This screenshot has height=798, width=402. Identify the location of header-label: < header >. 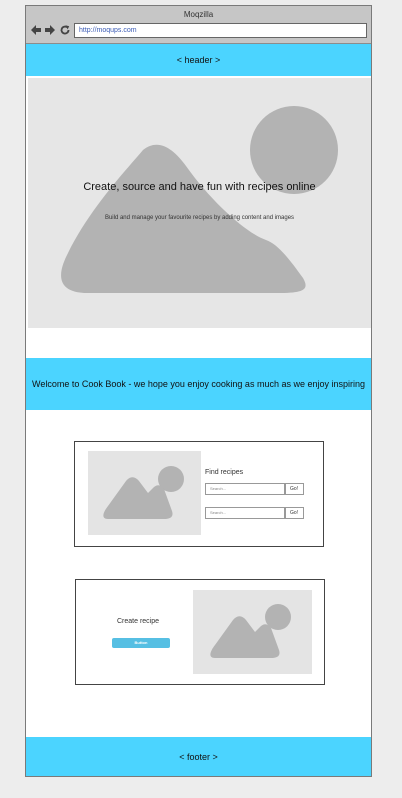
(198, 60).